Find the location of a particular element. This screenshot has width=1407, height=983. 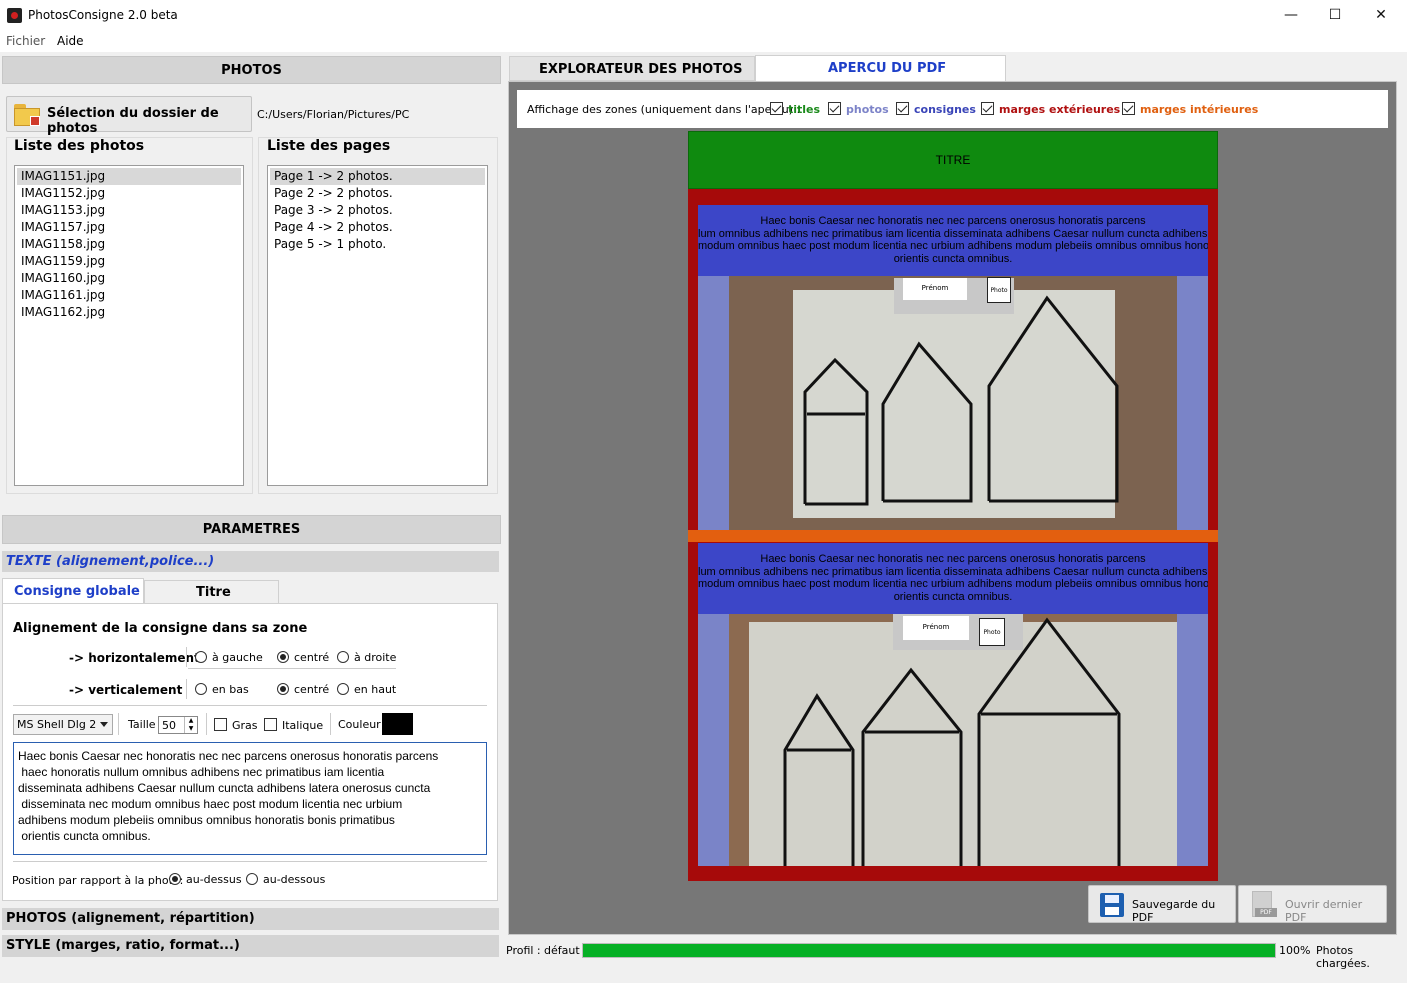

pages-list-title: Liste des pages is located at coordinates (329, 146).